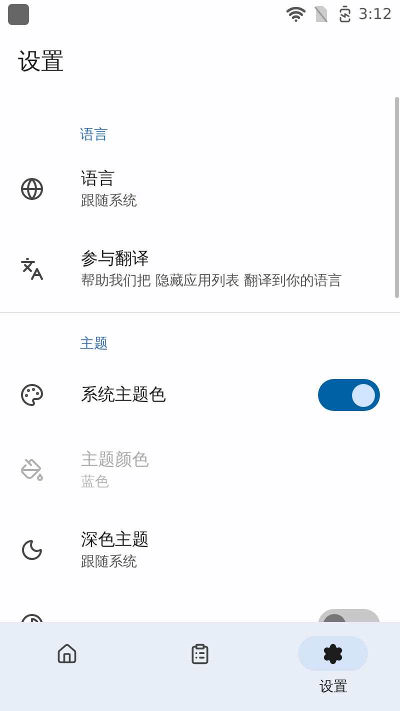  Describe the element at coordinates (94, 344) in the screenshot. I see `section-header: 主题` at that location.